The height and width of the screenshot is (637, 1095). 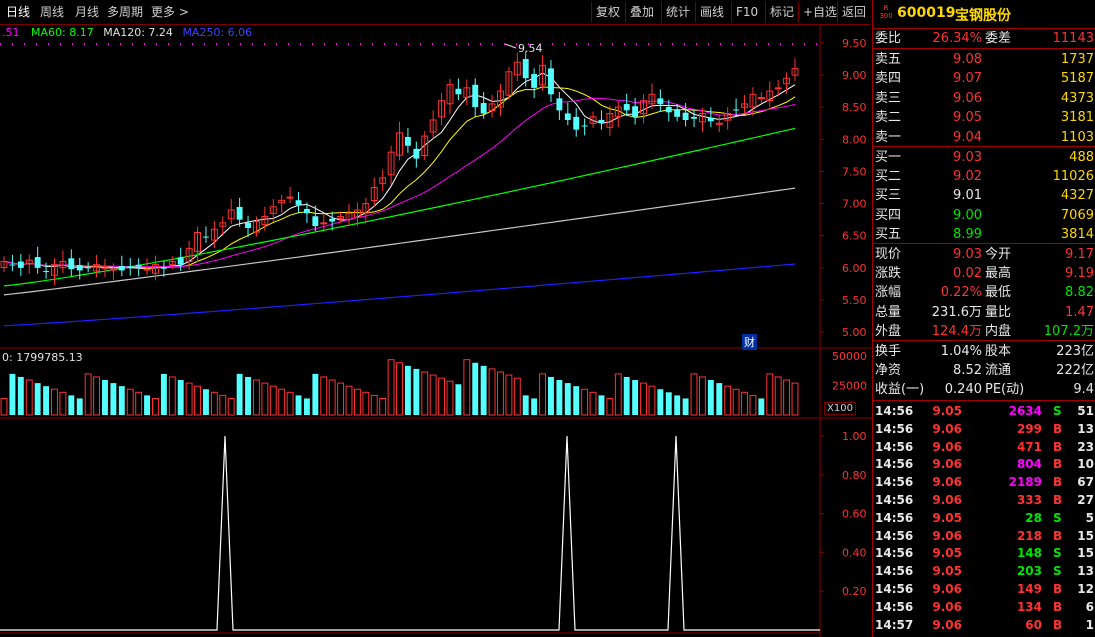 What do you see at coordinates (963, 390) in the screenshot?
I see `fin-value: 0.240` at bounding box center [963, 390].